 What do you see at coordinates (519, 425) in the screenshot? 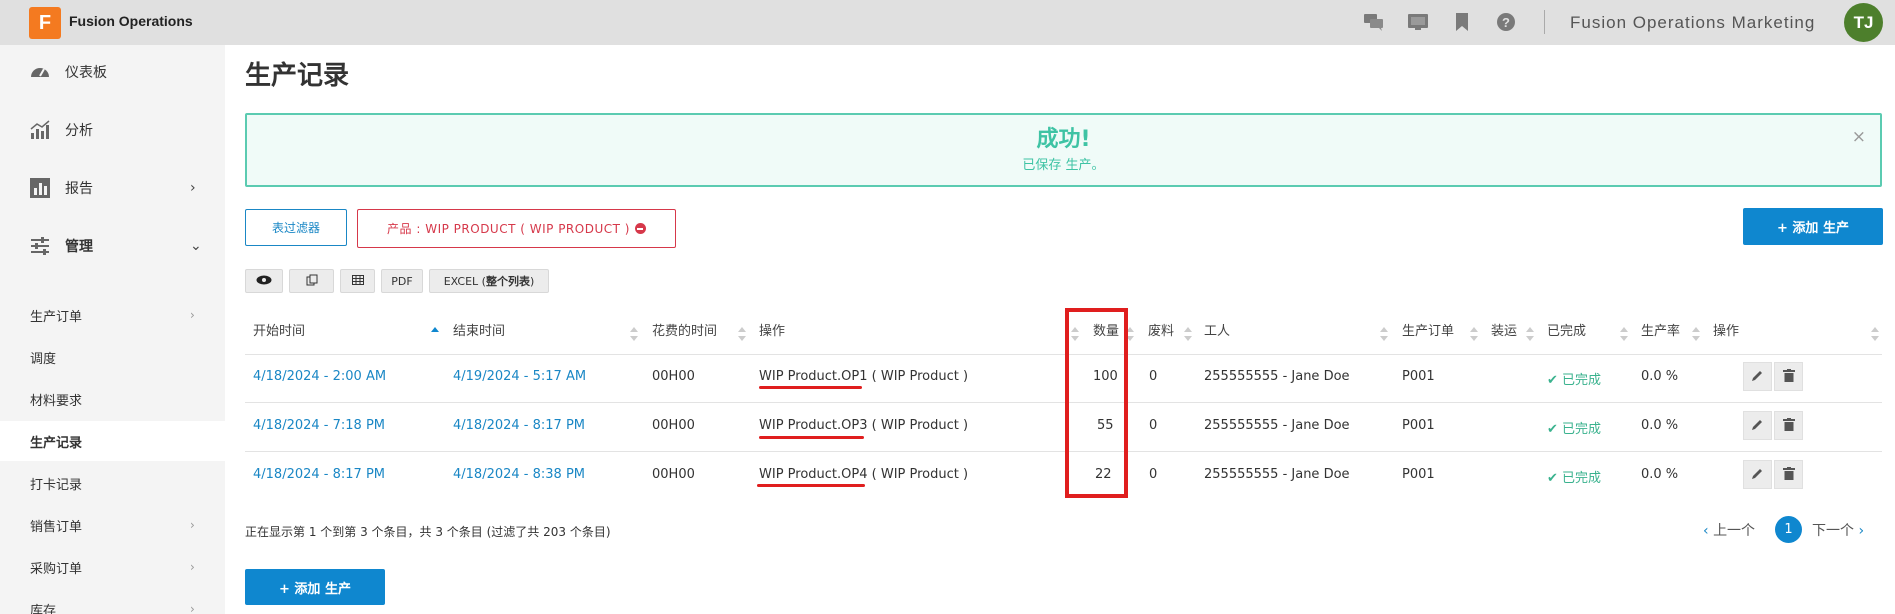
I see `end-time-link: 4/18/2024 - 8:17 PM` at bounding box center [519, 425].